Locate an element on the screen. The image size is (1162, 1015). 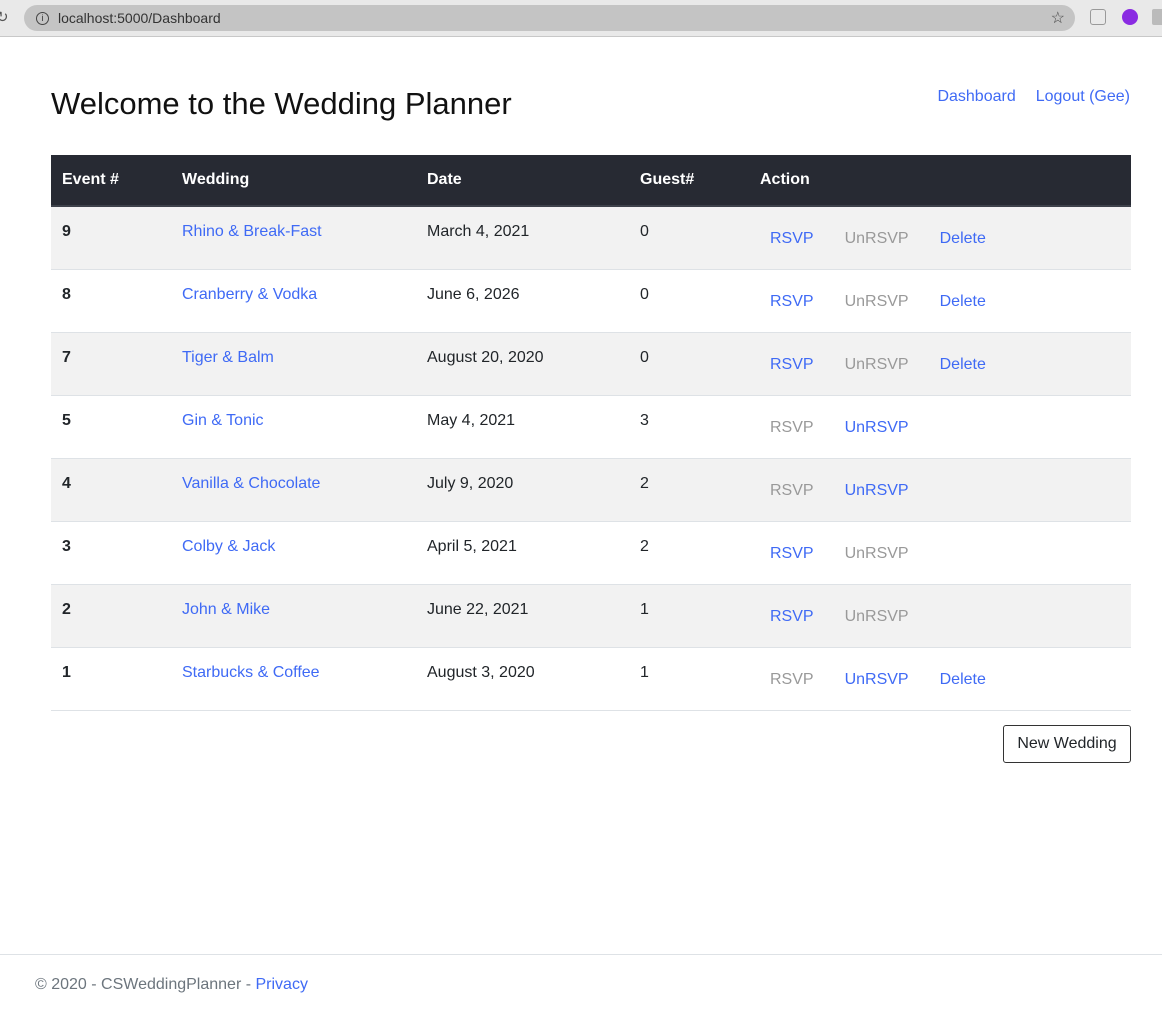
col-event: Event # is located at coordinates (111, 181).